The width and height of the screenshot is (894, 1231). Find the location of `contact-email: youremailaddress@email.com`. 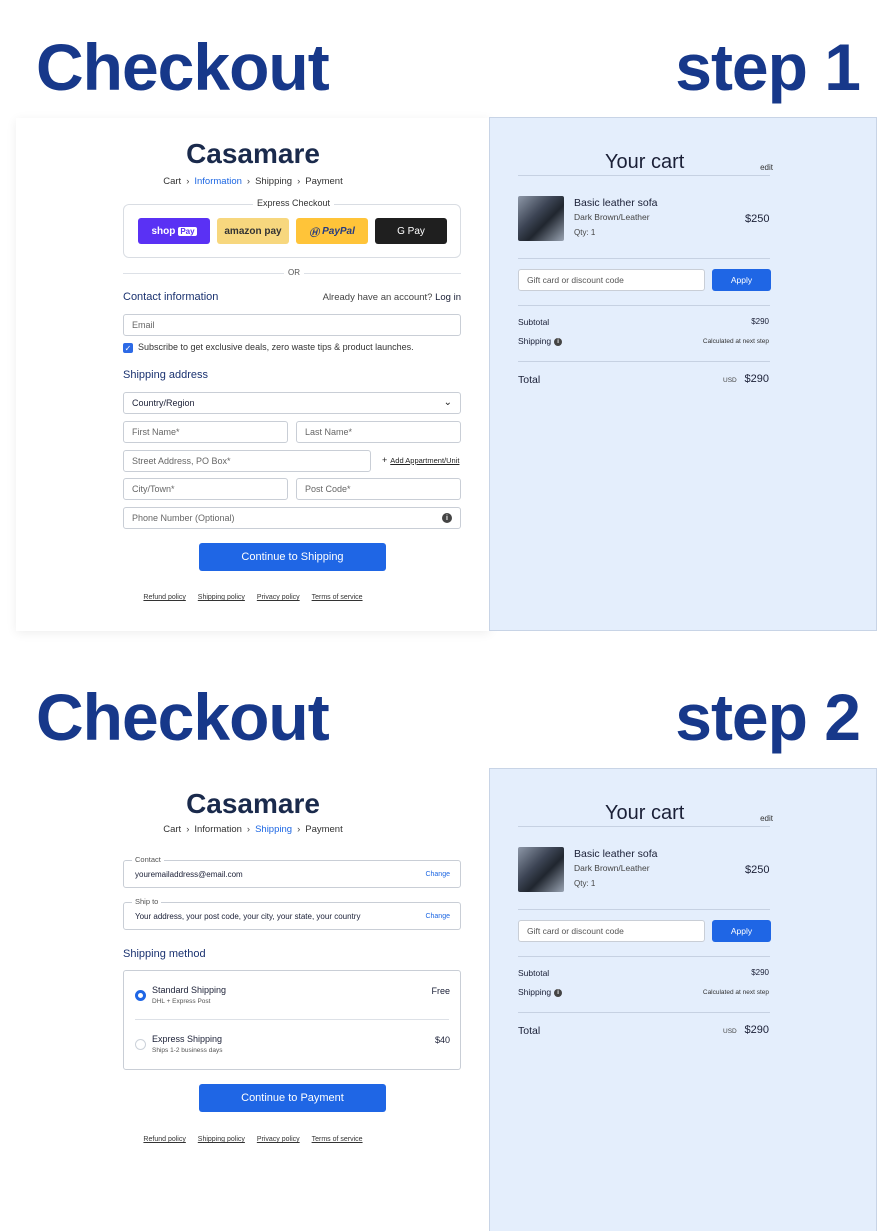

contact-email: youremailaddress@email.com is located at coordinates (189, 874).